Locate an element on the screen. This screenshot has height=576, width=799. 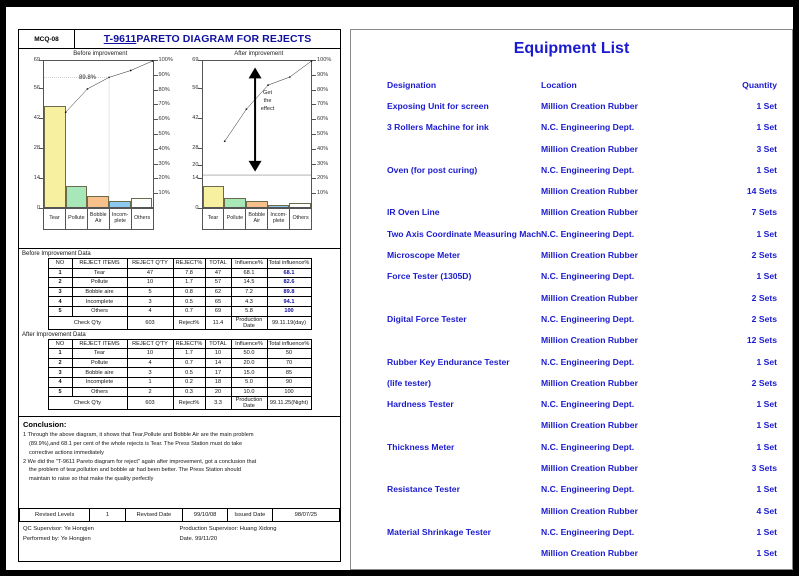
cell-4: 17 is located at coordinates (218, 372).